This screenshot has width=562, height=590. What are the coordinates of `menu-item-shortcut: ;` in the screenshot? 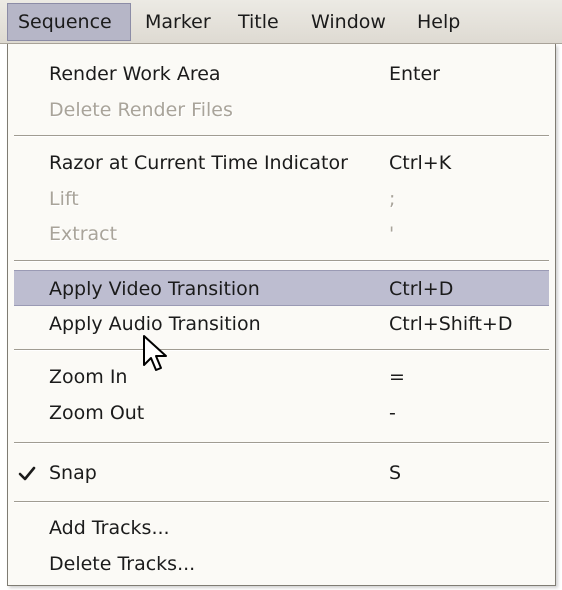 It's located at (392, 199).